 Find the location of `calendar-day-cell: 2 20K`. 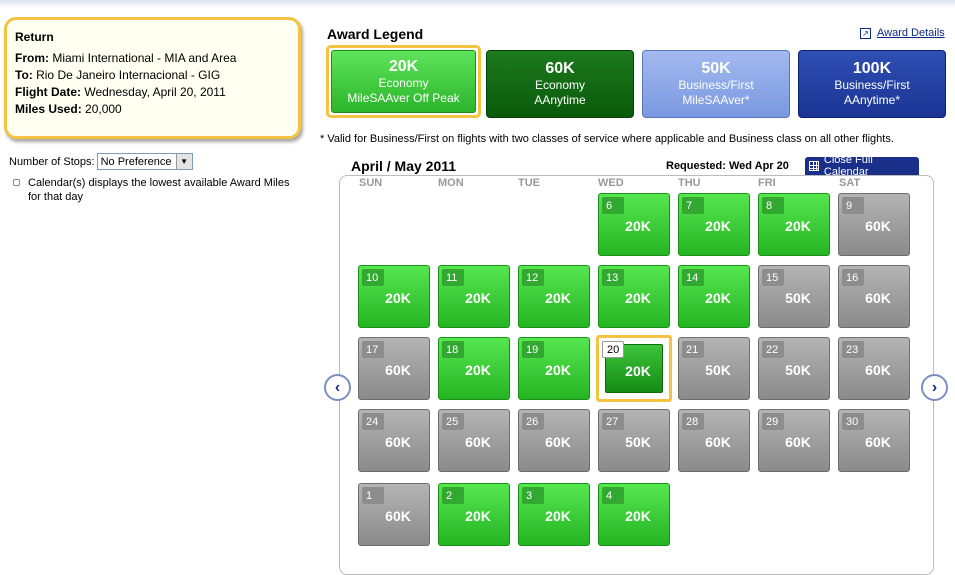

calendar-day-cell: 2 20K is located at coordinates (474, 514).